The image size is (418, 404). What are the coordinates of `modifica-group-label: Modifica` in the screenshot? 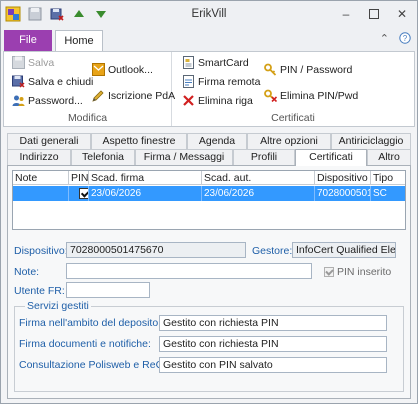 It's located at (87, 118).